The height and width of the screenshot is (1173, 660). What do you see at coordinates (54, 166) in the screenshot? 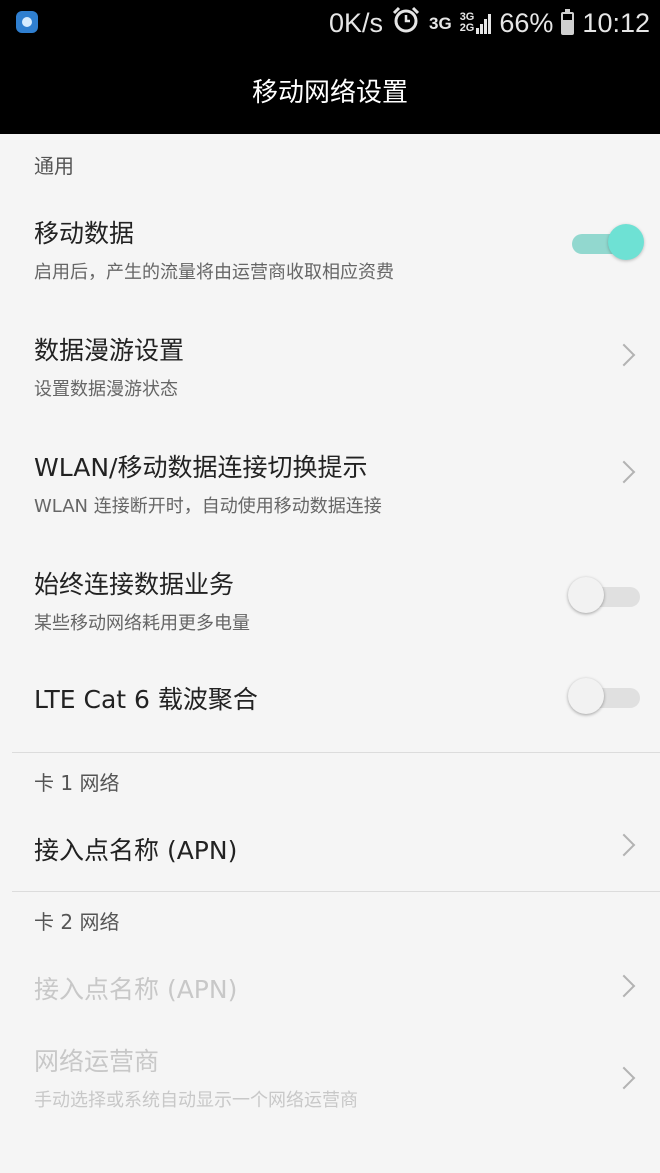
I see `section-header-general: 通用` at bounding box center [54, 166].